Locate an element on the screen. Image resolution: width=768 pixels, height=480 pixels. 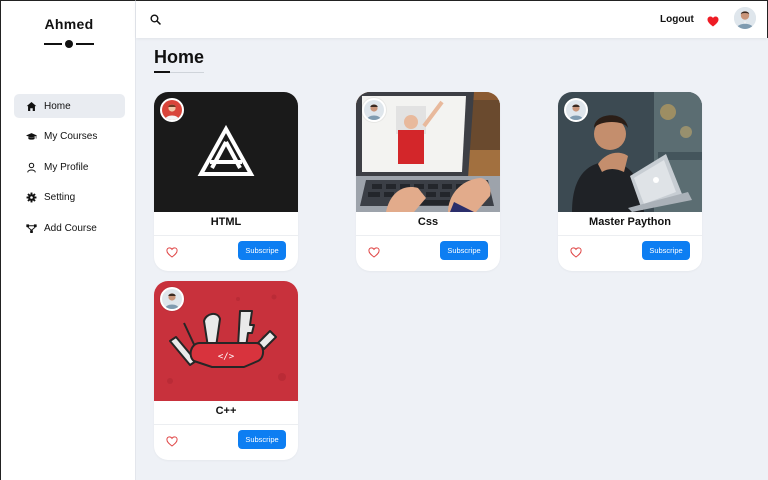
avatar is located at coordinates (745, 18).